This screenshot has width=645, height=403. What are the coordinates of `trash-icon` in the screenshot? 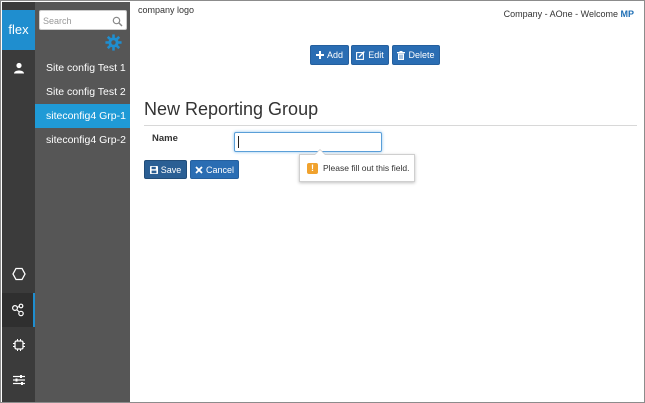 It's located at (401, 55).